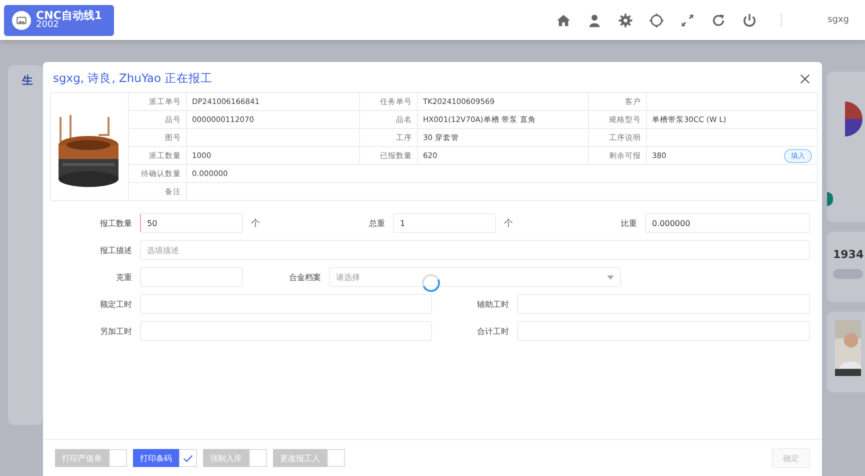 Image resolution: width=865 pixels, height=476 pixels. I want to click on form-label: 报工数量, so click(116, 223).